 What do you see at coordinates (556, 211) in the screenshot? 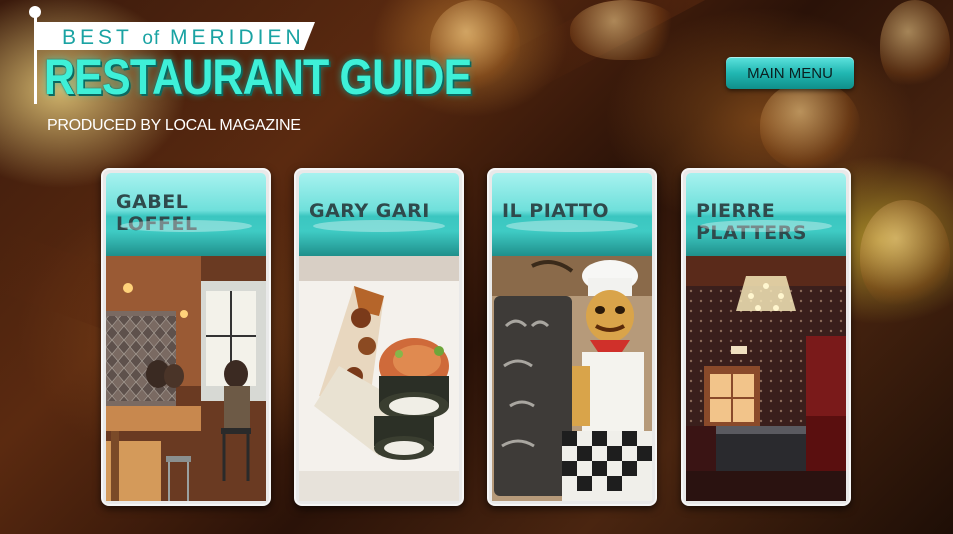
I see `restaurant-name: IL PIATTO` at bounding box center [556, 211].